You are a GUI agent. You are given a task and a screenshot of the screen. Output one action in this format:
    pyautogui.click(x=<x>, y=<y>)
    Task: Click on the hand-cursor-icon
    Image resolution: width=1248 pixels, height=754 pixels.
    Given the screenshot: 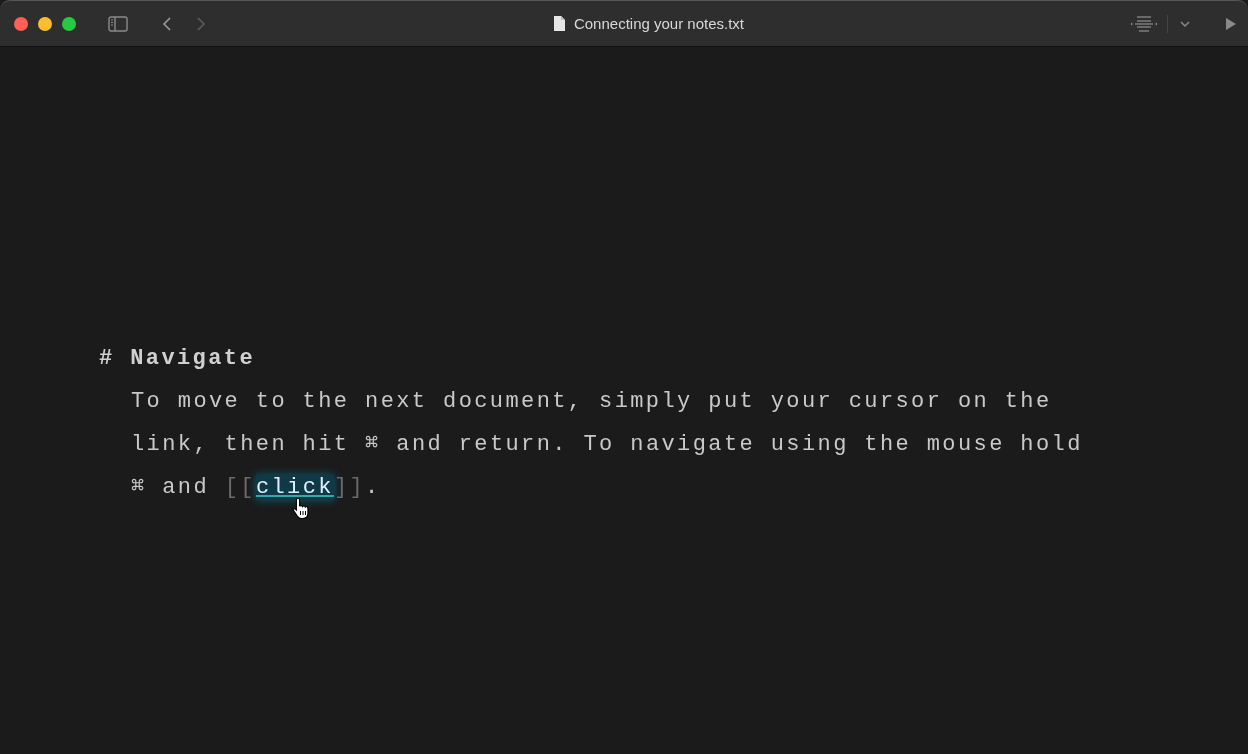 What is the action you would take?
    pyautogui.click(x=300, y=508)
    